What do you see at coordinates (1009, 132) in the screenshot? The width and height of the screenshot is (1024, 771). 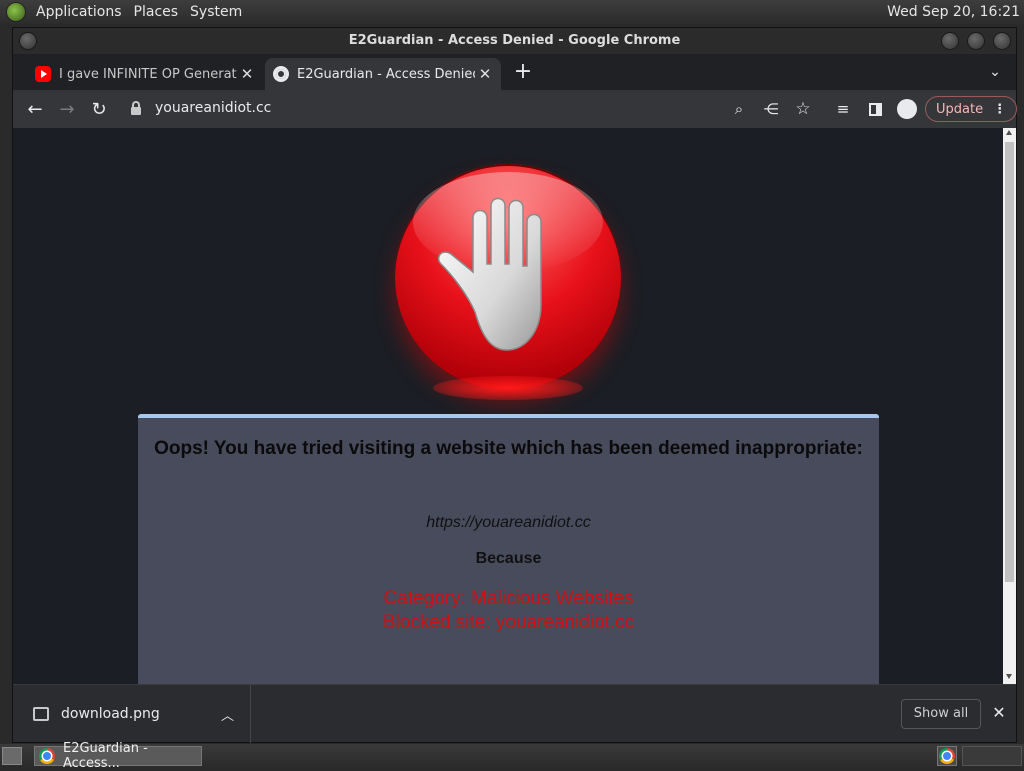 I see `scroll-up-icon` at bounding box center [1009, 132].